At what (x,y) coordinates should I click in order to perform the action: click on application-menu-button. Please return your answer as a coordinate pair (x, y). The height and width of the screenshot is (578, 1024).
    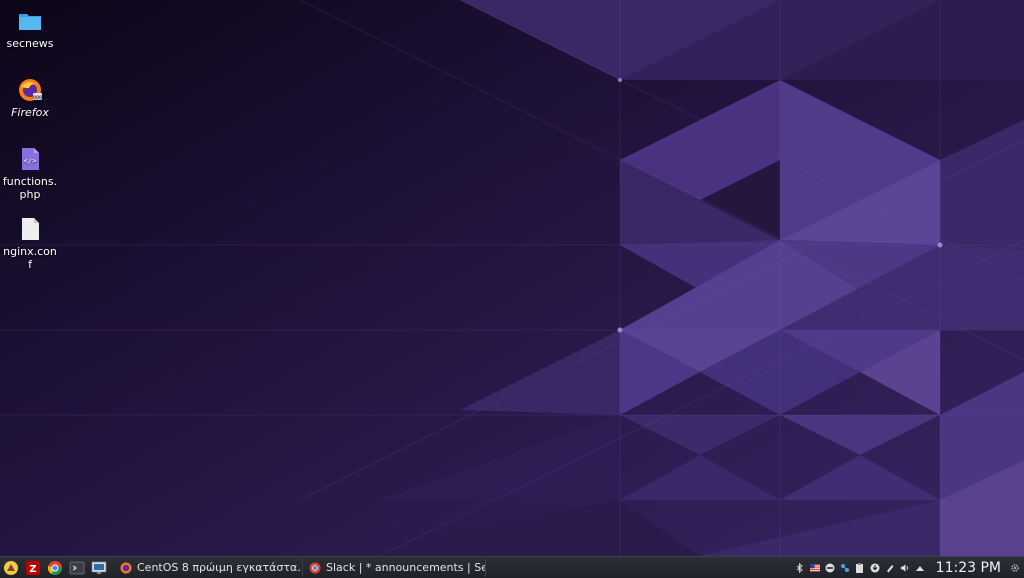
    Looking at the image, I should click on (11, 568).